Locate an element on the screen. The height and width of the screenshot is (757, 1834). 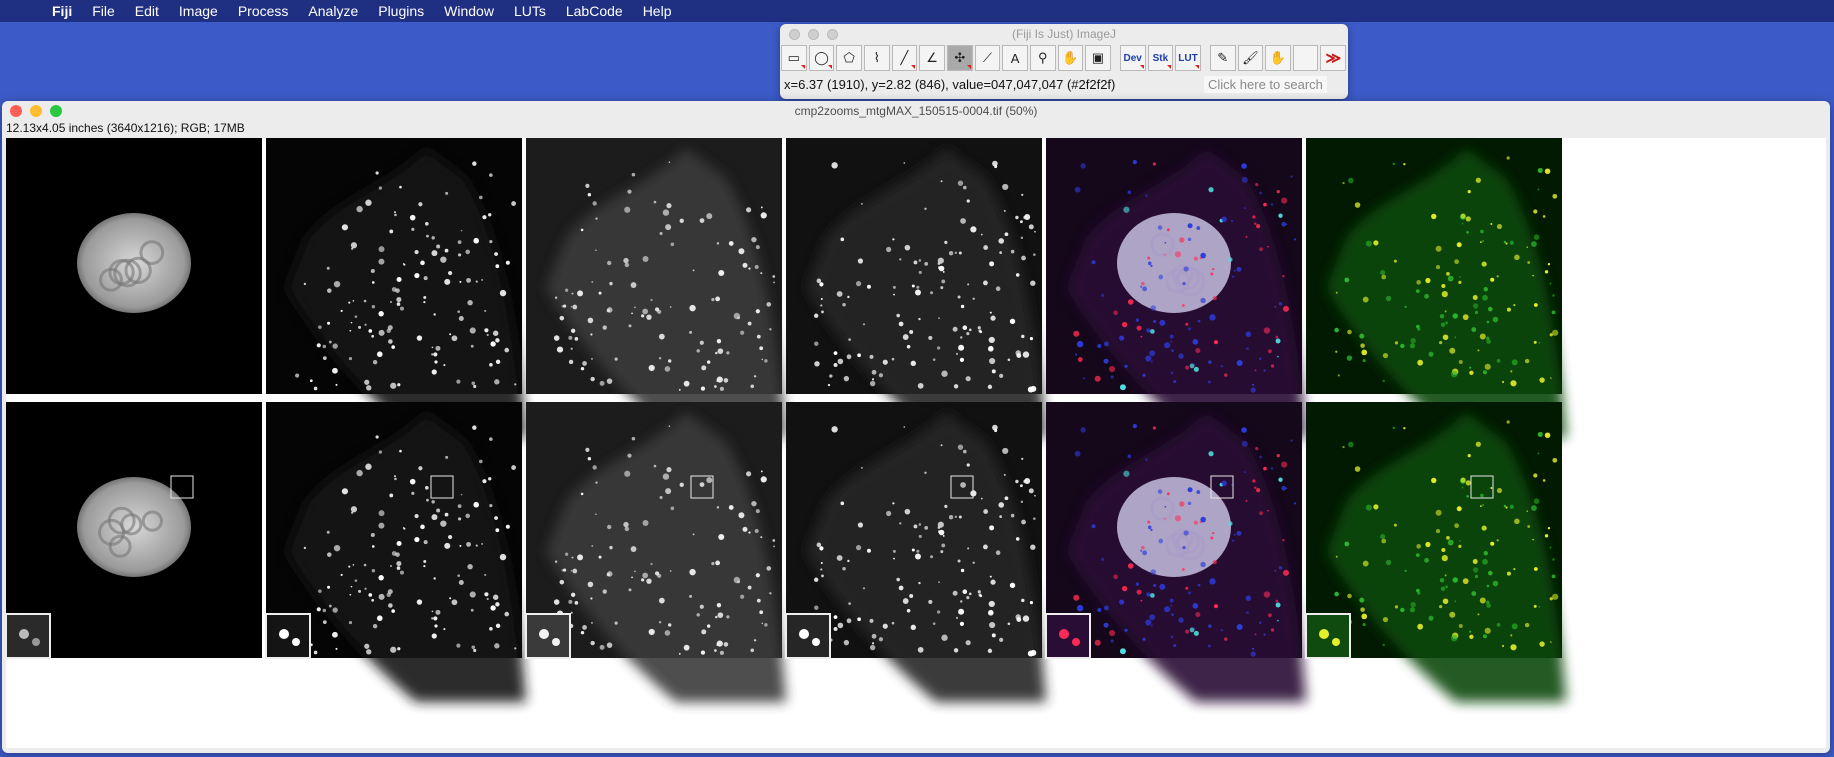
menu-plugins: Plugins is located at coordinates (401, 11).